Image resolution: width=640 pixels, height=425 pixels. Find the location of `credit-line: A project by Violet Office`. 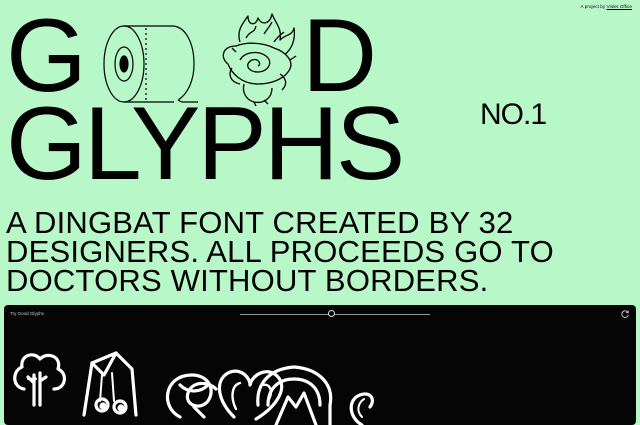

credit-line: A project by Violet Office is located at coordinates (606, 6).